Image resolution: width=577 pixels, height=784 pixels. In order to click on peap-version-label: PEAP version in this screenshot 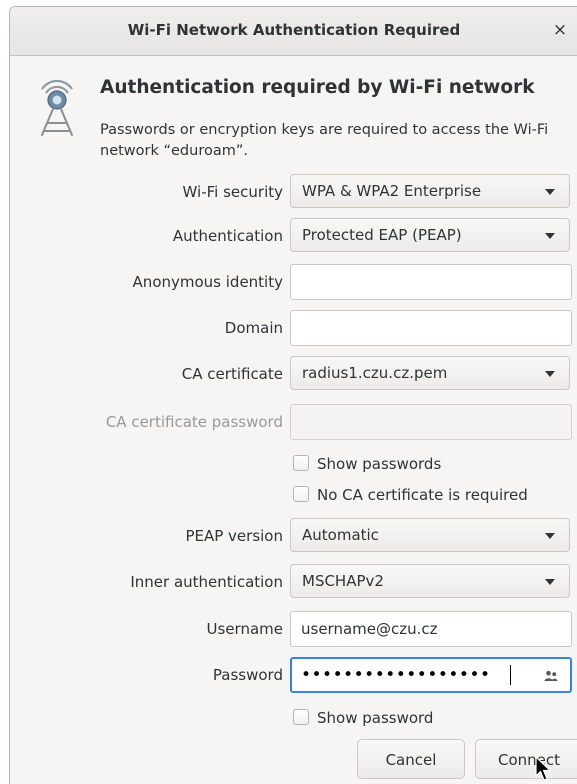, I will do `click(234, 536)`.